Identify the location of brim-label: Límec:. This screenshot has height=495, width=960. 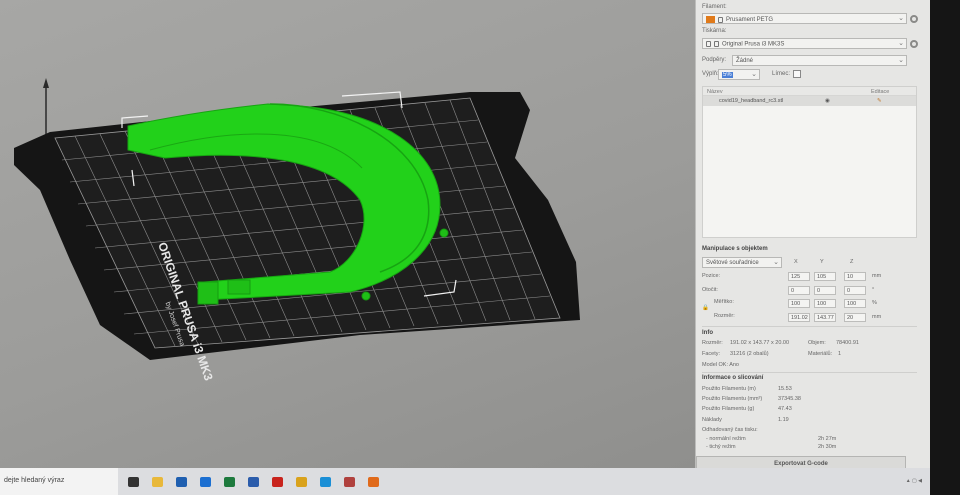
(781, 74).